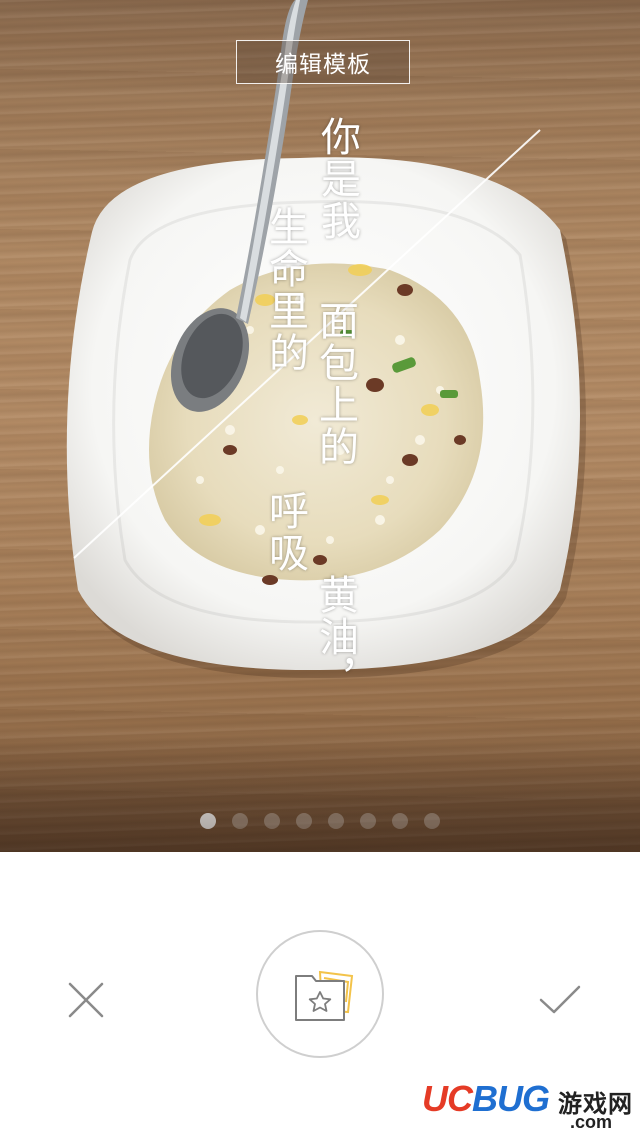 The width and height of the screenshot is (640, 1136). I want to click on confirm-button, so click(560, 1000).